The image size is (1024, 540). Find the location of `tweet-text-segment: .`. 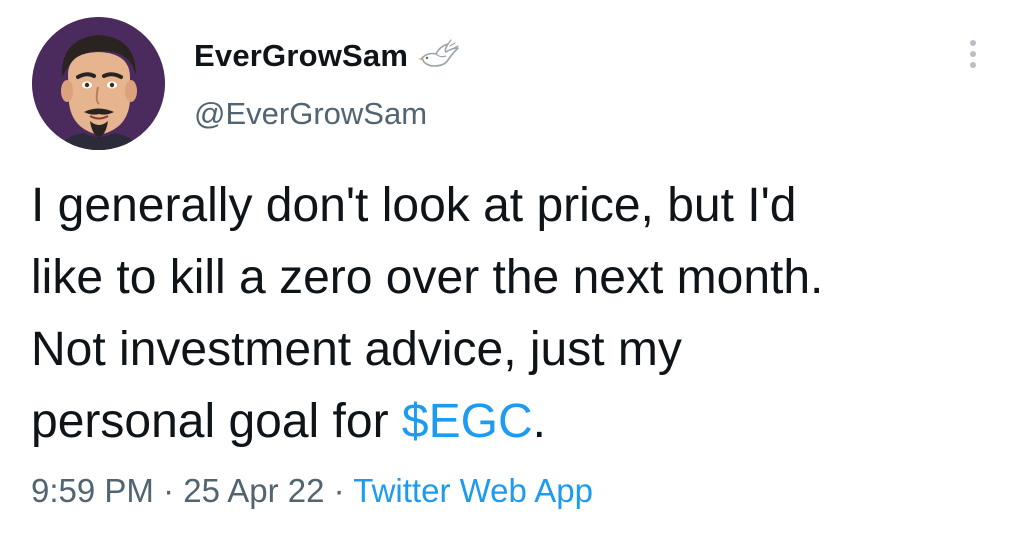

tweet-text-segment: . is located at coordinates (539, 421).